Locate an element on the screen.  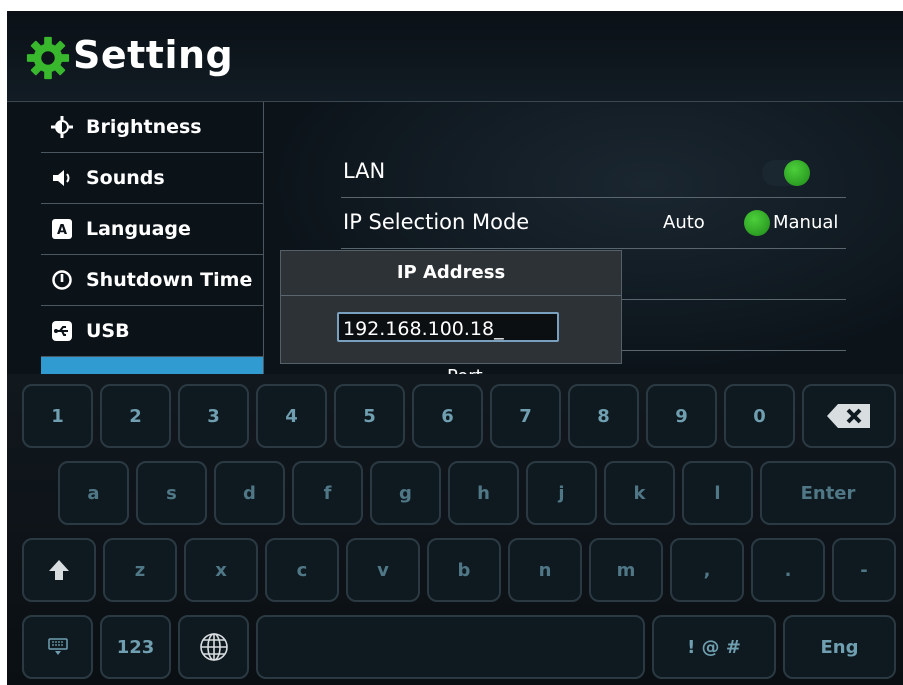
language-icon: A is located at coordinates (62, 229).